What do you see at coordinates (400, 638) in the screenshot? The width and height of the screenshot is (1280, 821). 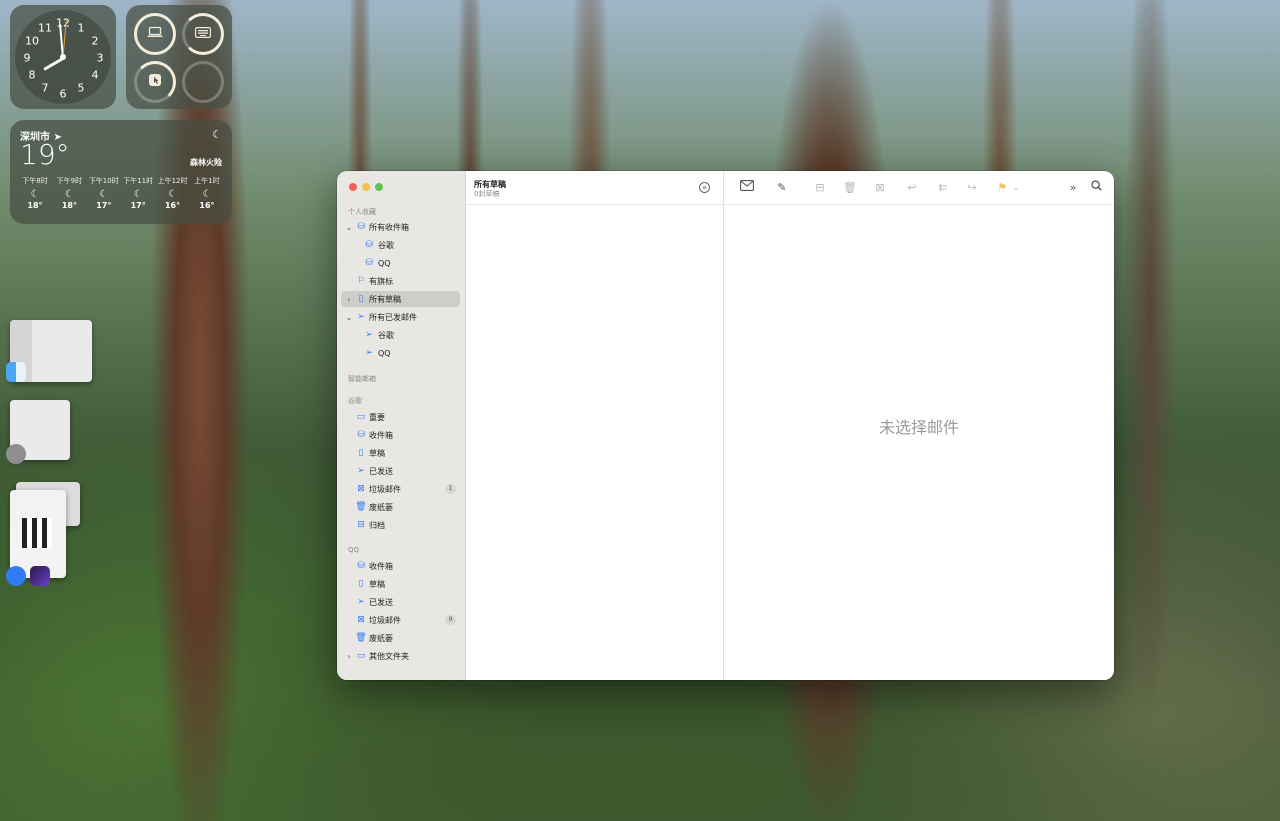 I see `sidebar-item-qq-trash: 🗑 废纸篓` at bounding box center [400, 638].